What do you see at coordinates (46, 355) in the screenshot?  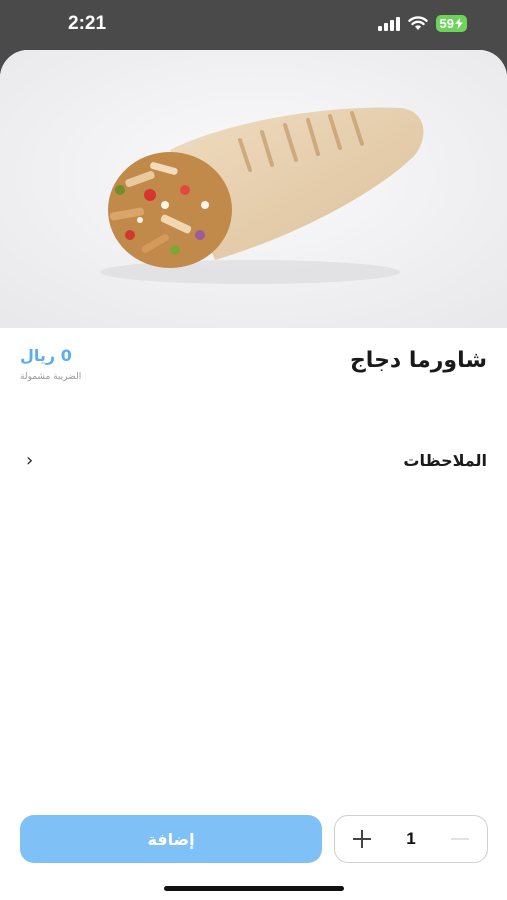 I see `product-price: 0 ريال` at bounding box center [46, 355].